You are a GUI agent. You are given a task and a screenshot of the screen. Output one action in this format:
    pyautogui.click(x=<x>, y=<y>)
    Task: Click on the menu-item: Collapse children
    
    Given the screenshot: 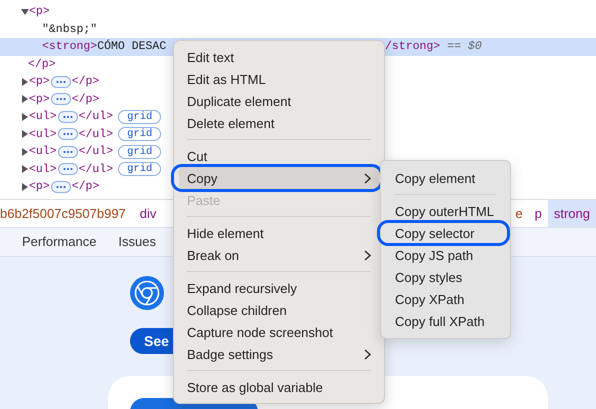 What is the action you would take?
    pyautogui.click(x=279, y=310)
    